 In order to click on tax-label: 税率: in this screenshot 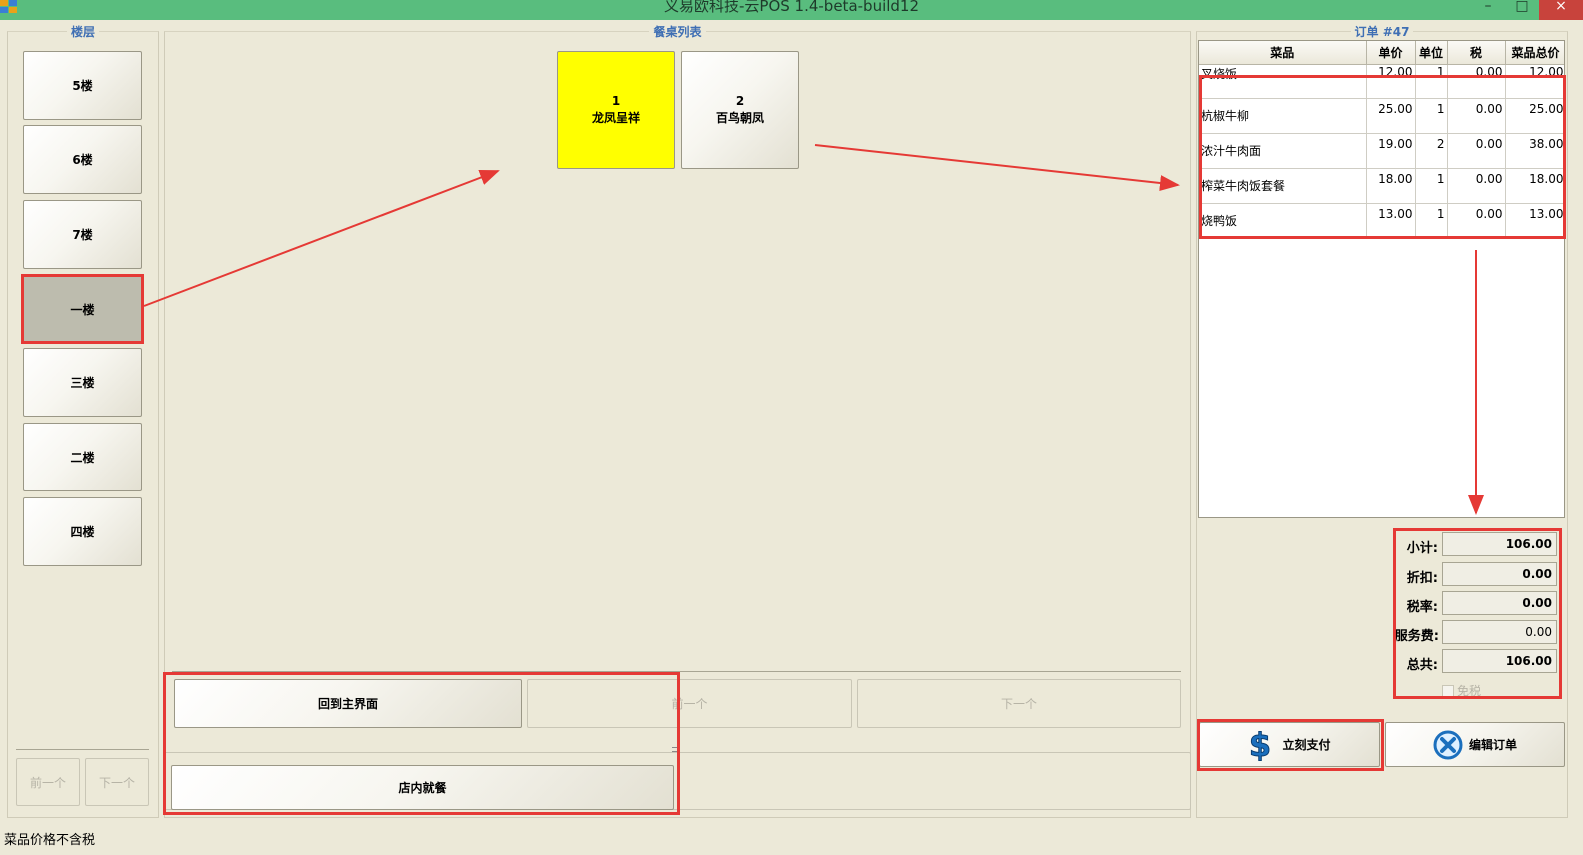, I will do `click(1422, 607)`.